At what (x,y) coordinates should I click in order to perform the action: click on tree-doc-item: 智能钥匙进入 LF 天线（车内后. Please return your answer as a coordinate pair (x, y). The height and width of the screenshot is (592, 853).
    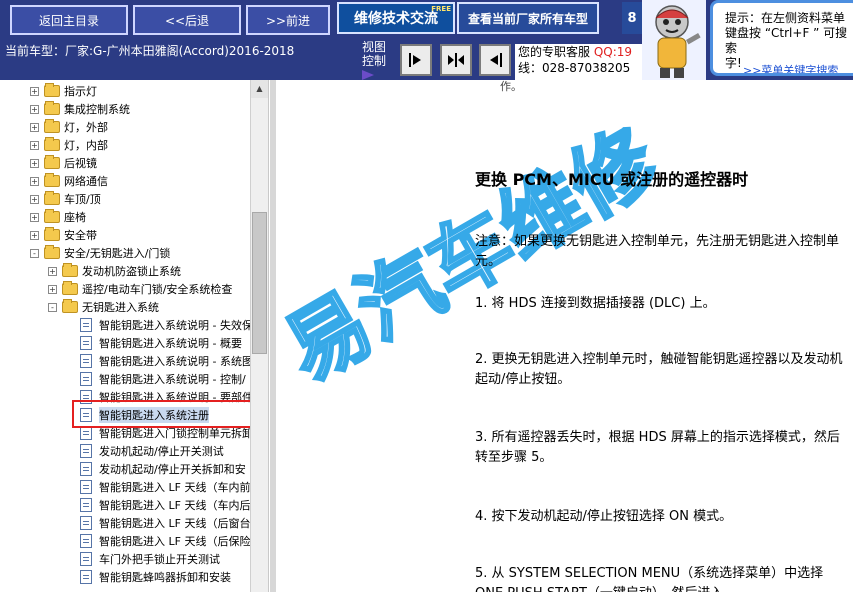
    Looking at the image, I should click on (165, 505).